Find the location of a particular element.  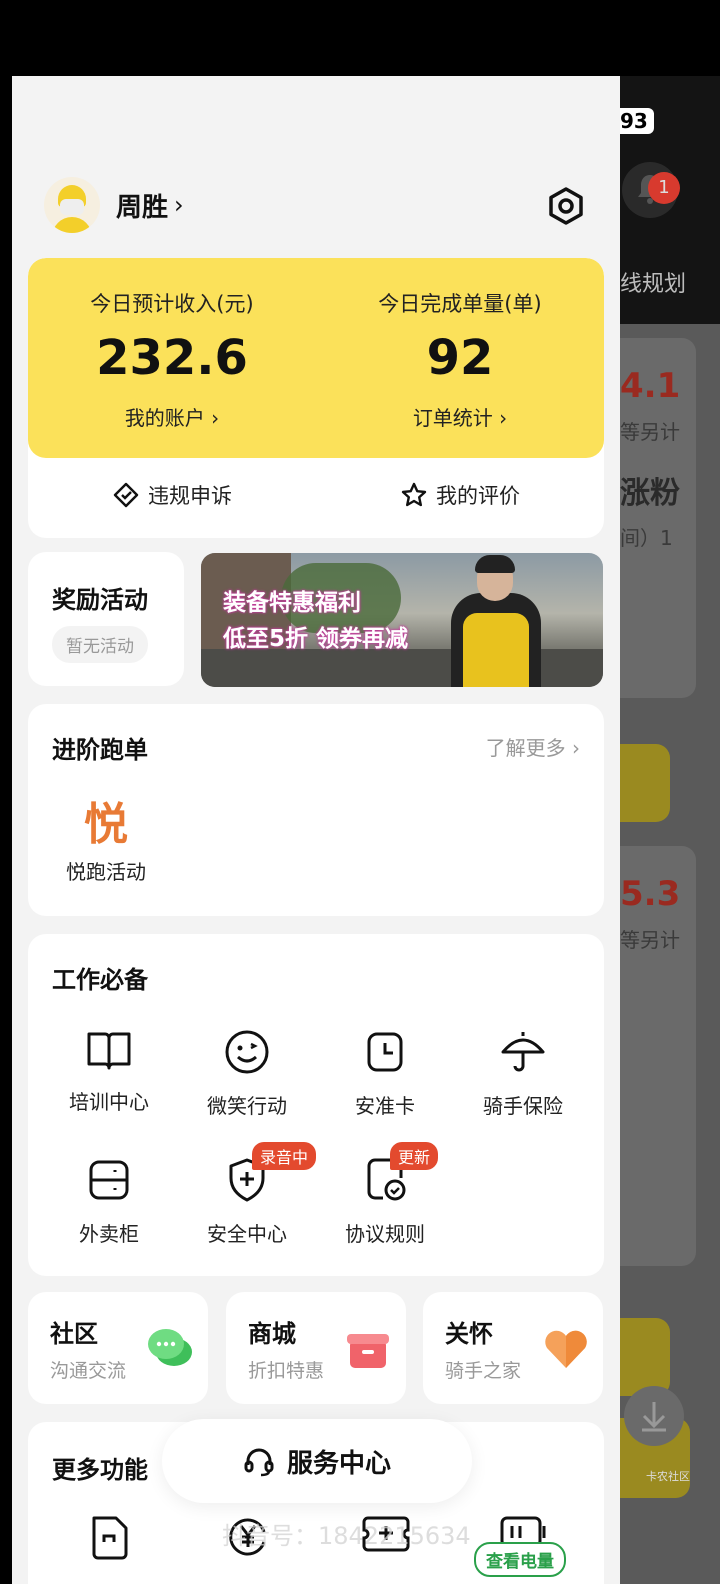

item-label: 协议规则 is located at coordinates (385, 1234).